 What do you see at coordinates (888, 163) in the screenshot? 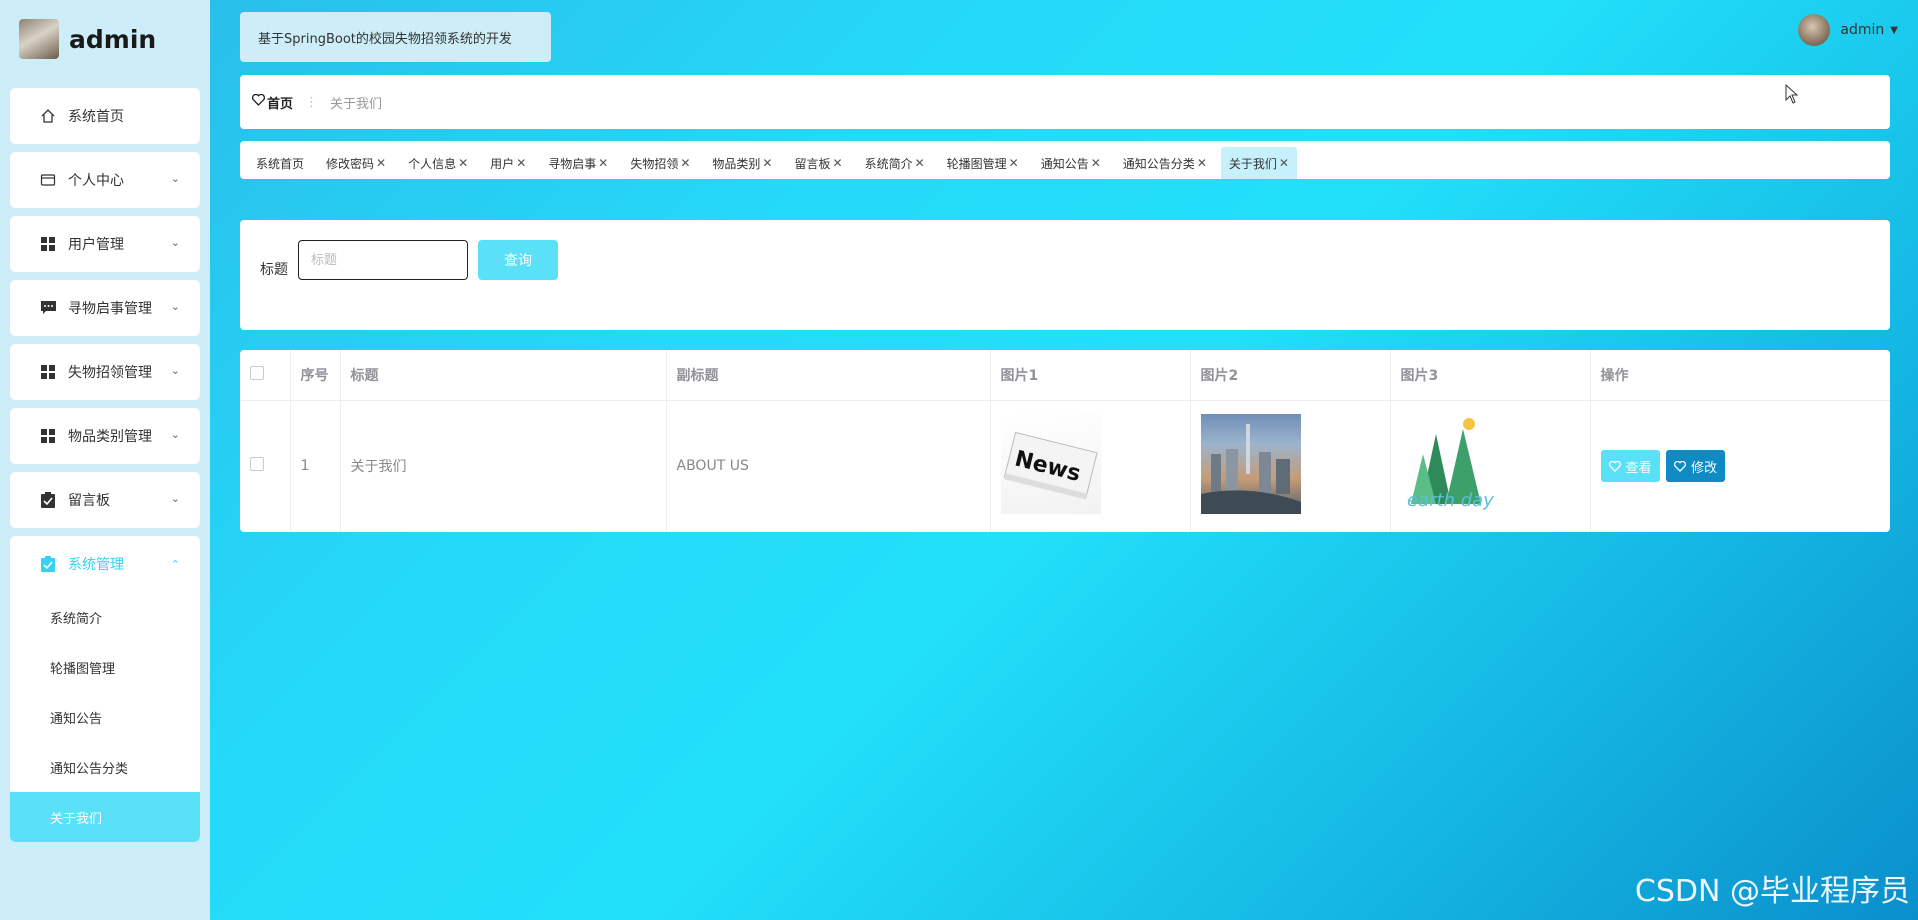
I see `tag-label: 系统简介` at bounding box center [888, 163].